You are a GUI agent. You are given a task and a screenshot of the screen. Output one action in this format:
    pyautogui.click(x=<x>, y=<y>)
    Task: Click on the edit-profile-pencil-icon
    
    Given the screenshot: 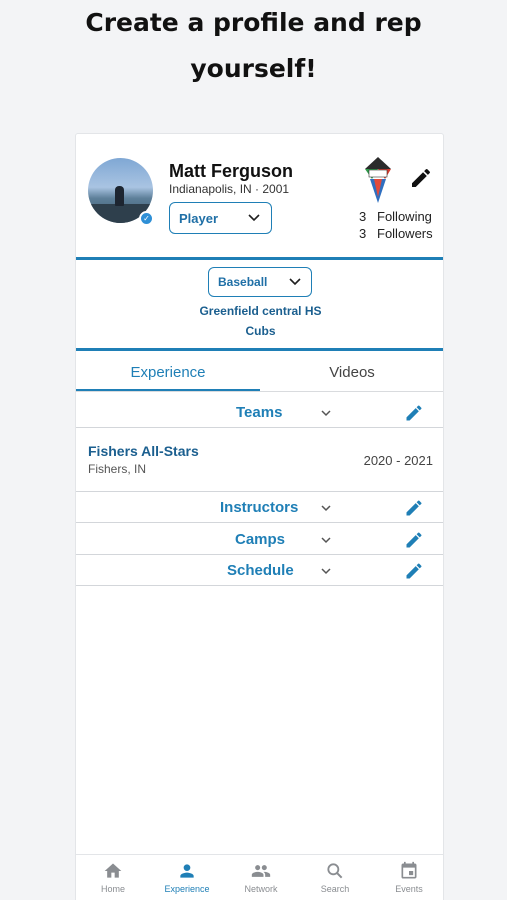 What is the action you would take?
    pyautogui.click(x=421, y=178)
    